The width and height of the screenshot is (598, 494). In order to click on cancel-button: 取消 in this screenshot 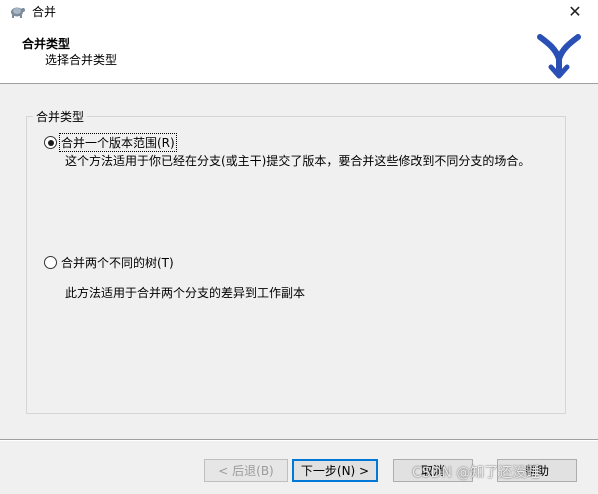, I will do `click(433, 470)`.